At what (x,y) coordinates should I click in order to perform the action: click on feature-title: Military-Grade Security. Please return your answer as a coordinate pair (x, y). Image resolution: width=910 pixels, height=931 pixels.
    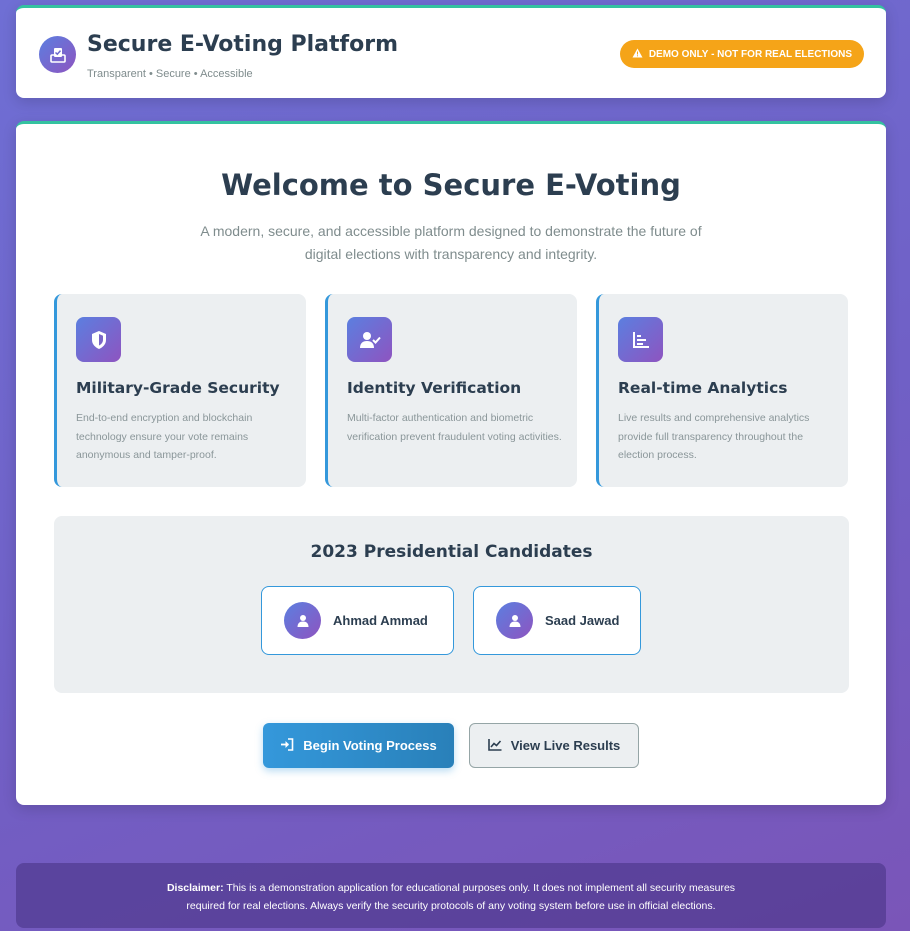
    Looking at the image, I should click on (178, 388).